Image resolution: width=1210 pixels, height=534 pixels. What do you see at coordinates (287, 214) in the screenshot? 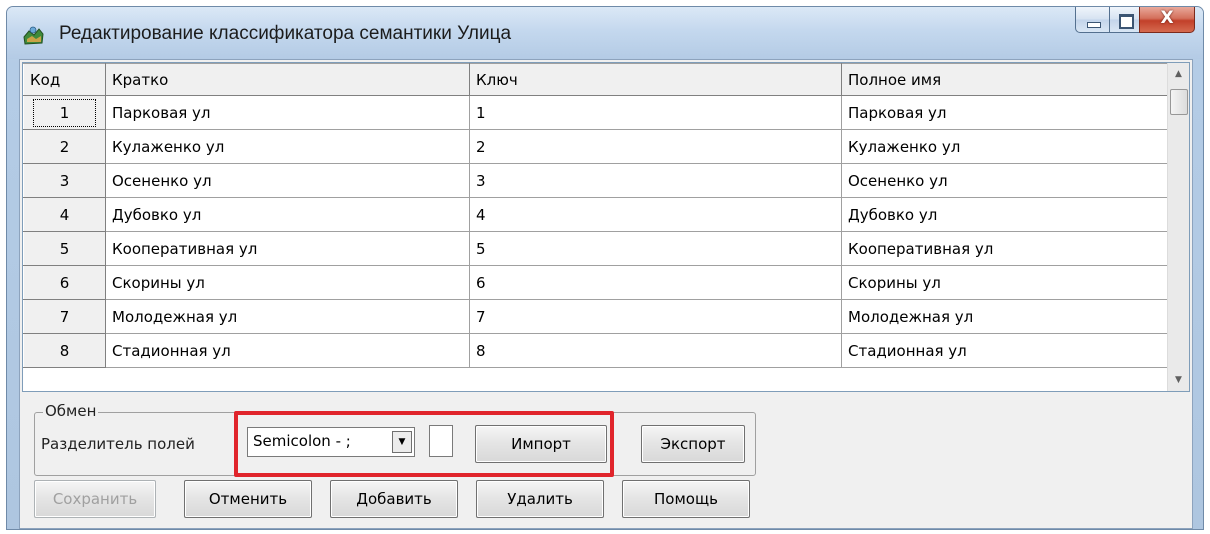
I see `cell-short: Дубовко ул` at bounding box center [287, 214].